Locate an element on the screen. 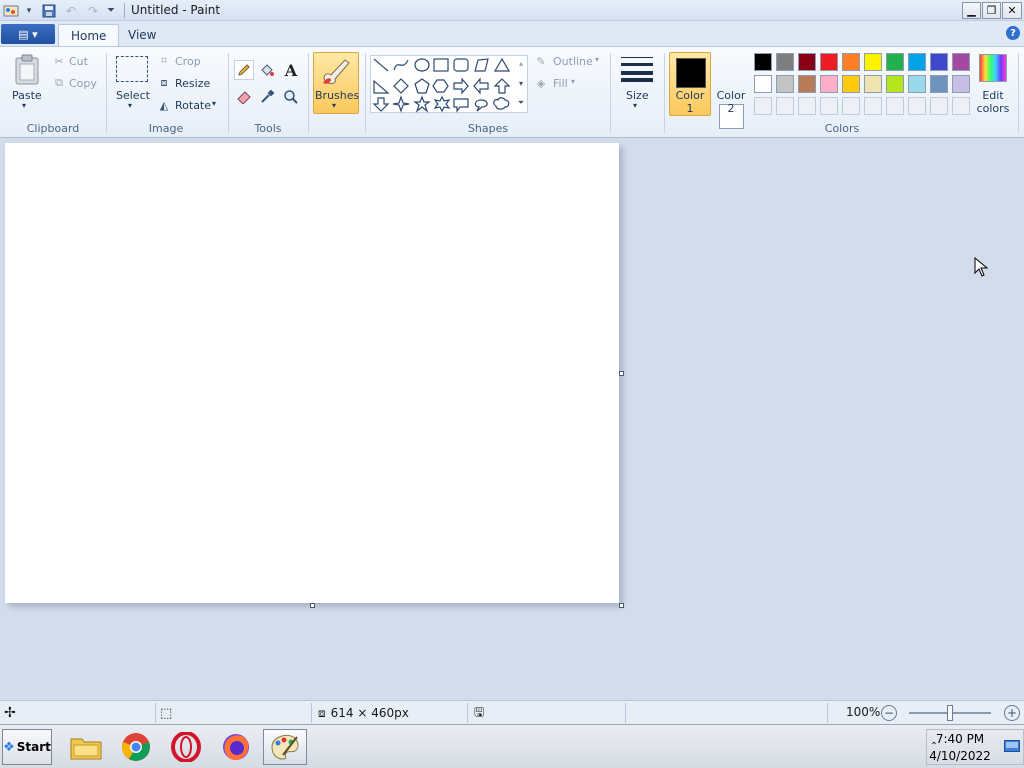  outline-chevron-icon: ▾ is located at coordinates (597, 59).